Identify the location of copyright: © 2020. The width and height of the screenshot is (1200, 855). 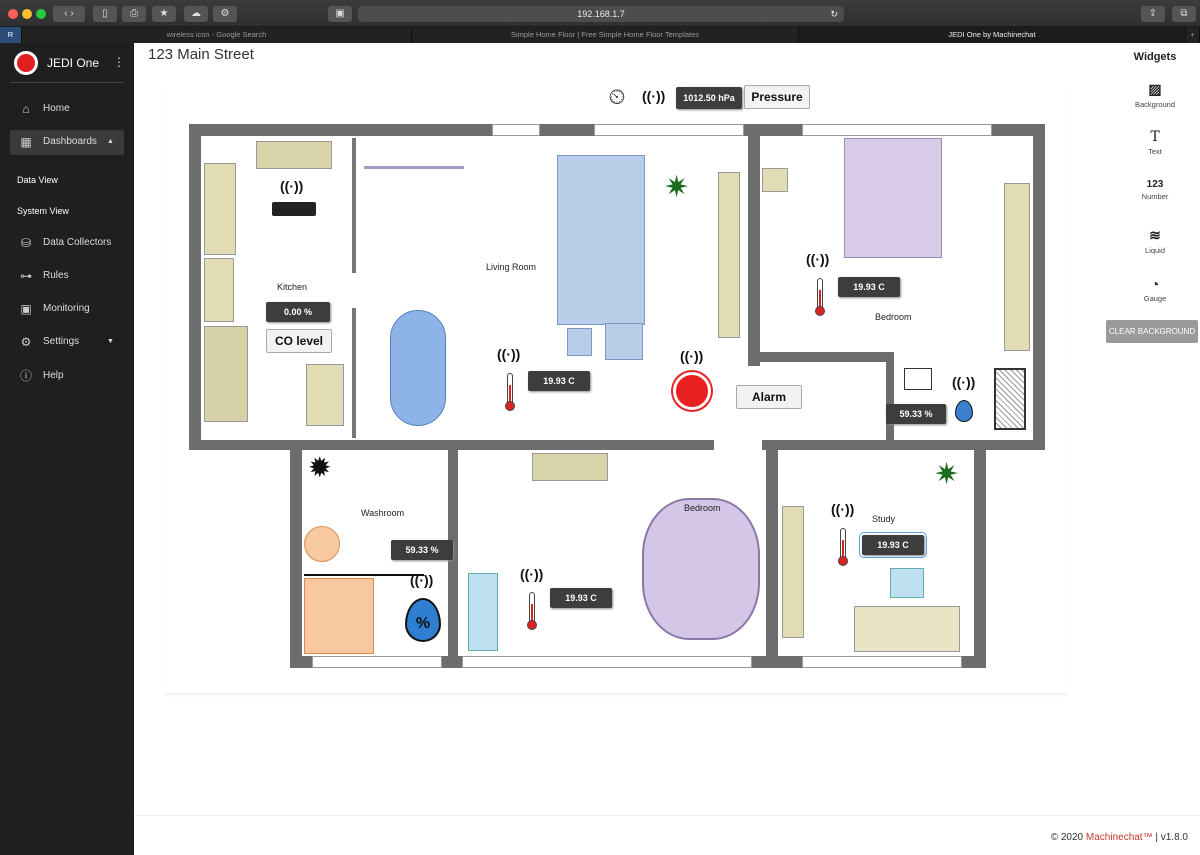
(1068, 837).